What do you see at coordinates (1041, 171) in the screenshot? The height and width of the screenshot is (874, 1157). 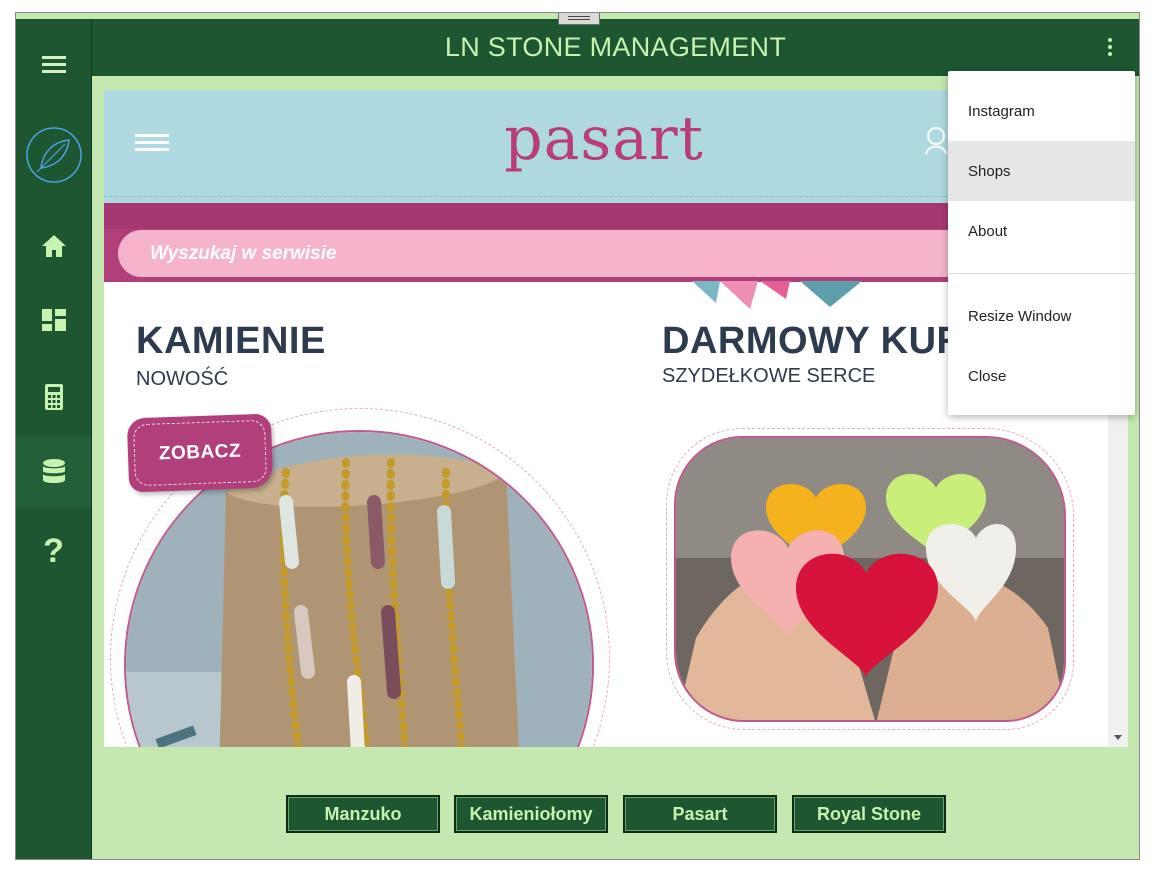 I see `menu-item-shops: Shops` at bounding box center [1041, 171].